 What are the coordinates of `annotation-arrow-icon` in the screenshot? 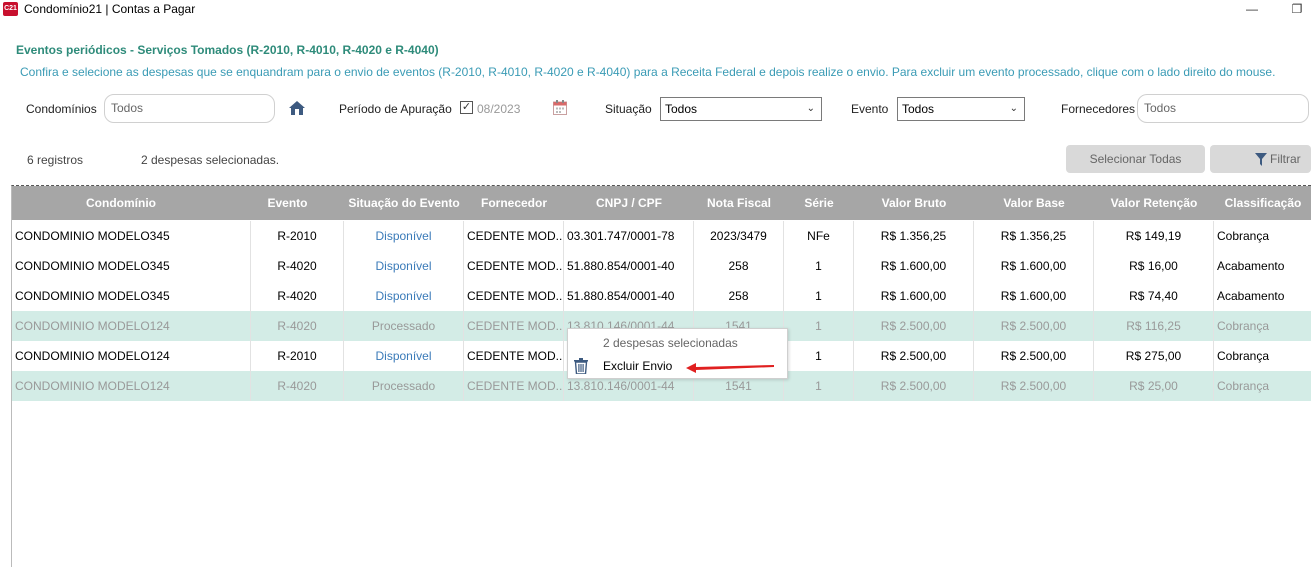 It's located at (730, 368).